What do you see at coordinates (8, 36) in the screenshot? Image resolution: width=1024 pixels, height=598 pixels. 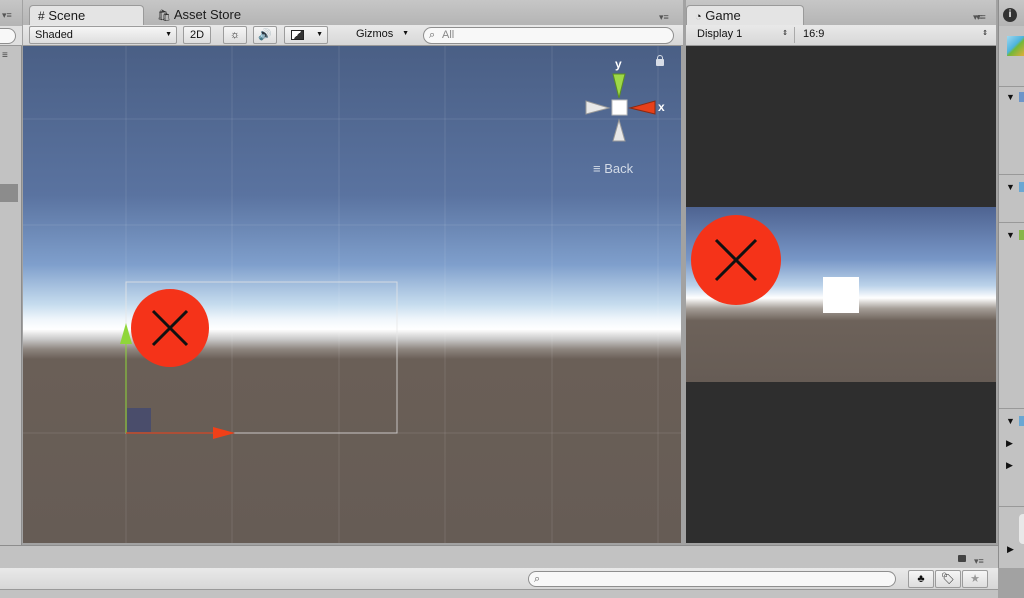 I see `hierarchy-search-edge` at bounding box center [8, 36].